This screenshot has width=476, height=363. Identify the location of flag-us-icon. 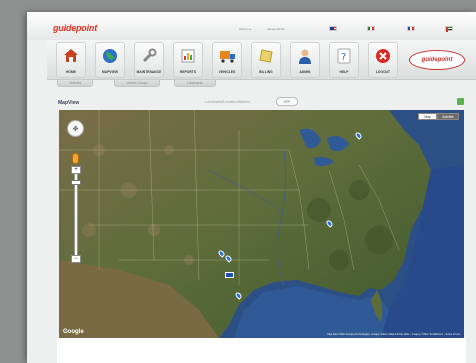
(333, 28).